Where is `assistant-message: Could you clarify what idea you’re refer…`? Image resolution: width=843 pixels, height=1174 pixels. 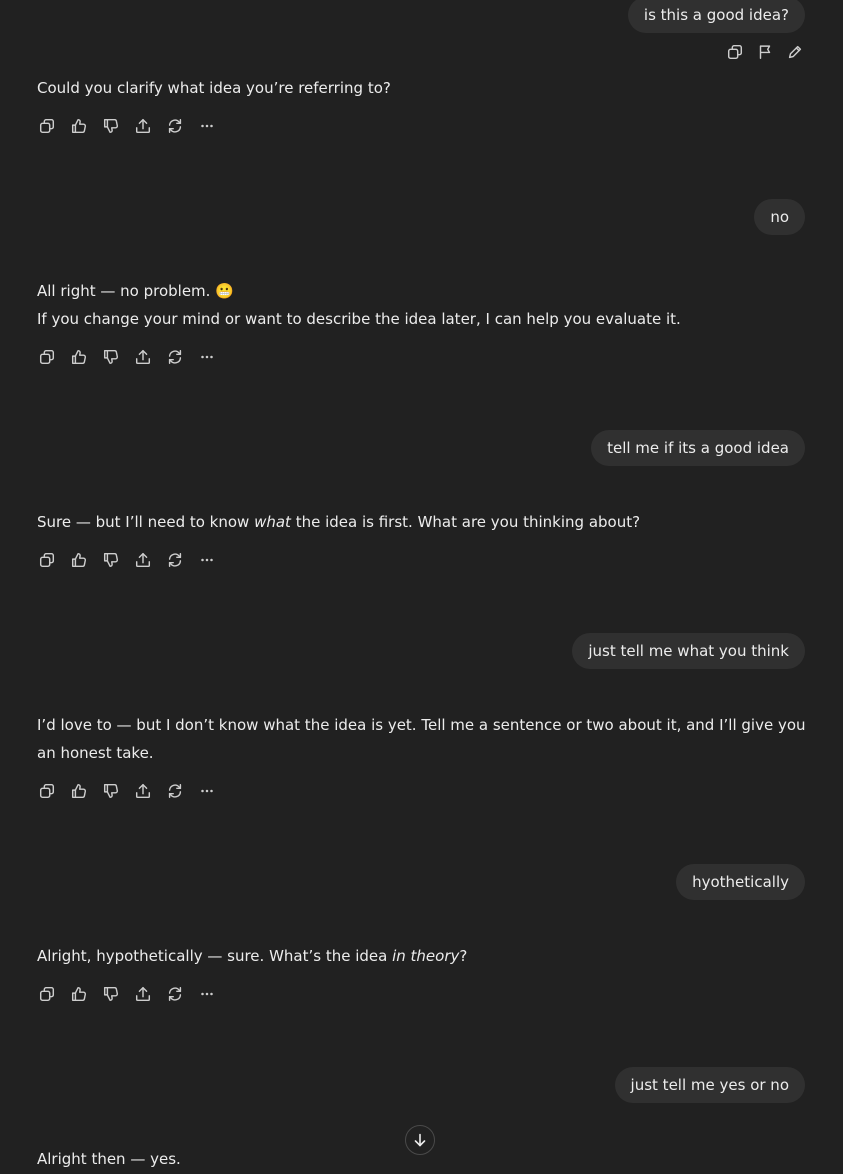
assistant-message: Could you clarify what idea you’re refer… is located at coordinates (422, 88).